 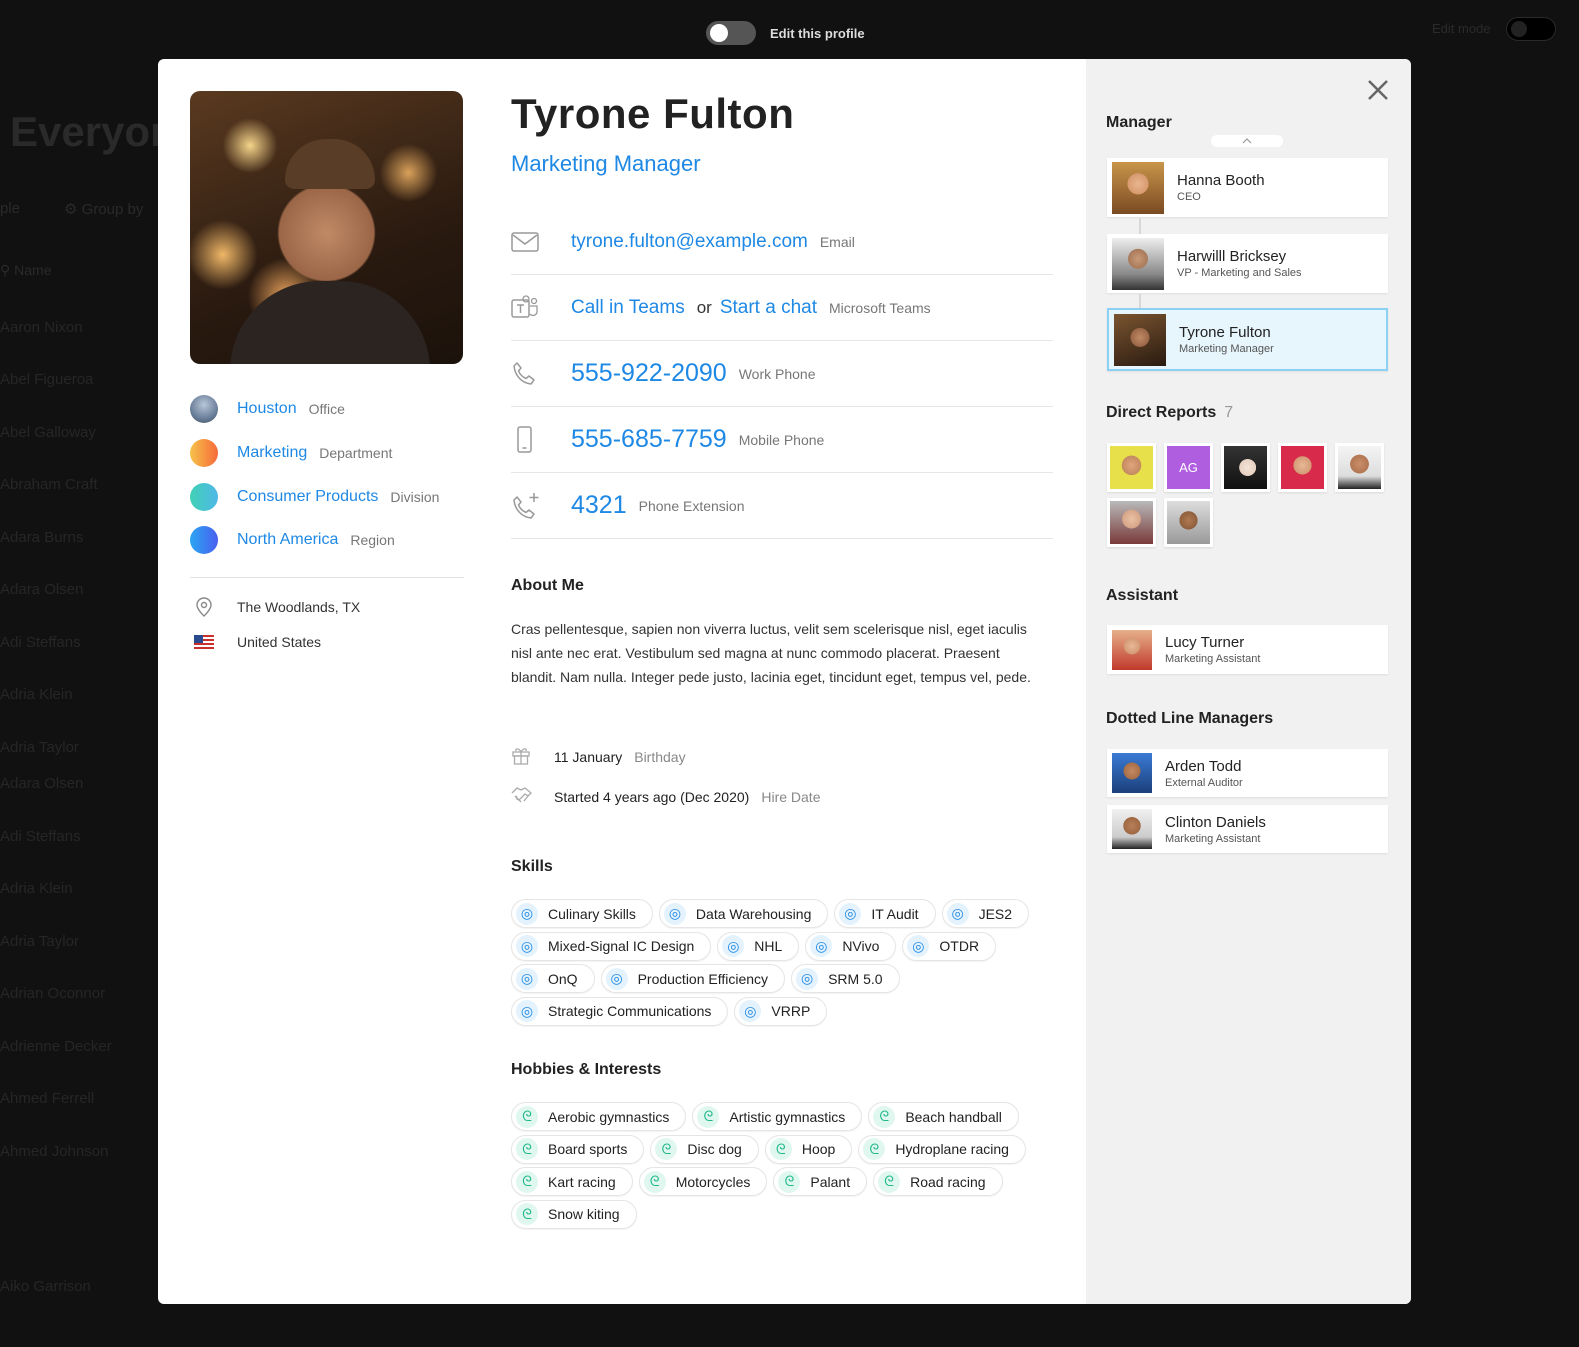 I want to click on skill-chip: ◎ NHL, so click(x=758, y=946).